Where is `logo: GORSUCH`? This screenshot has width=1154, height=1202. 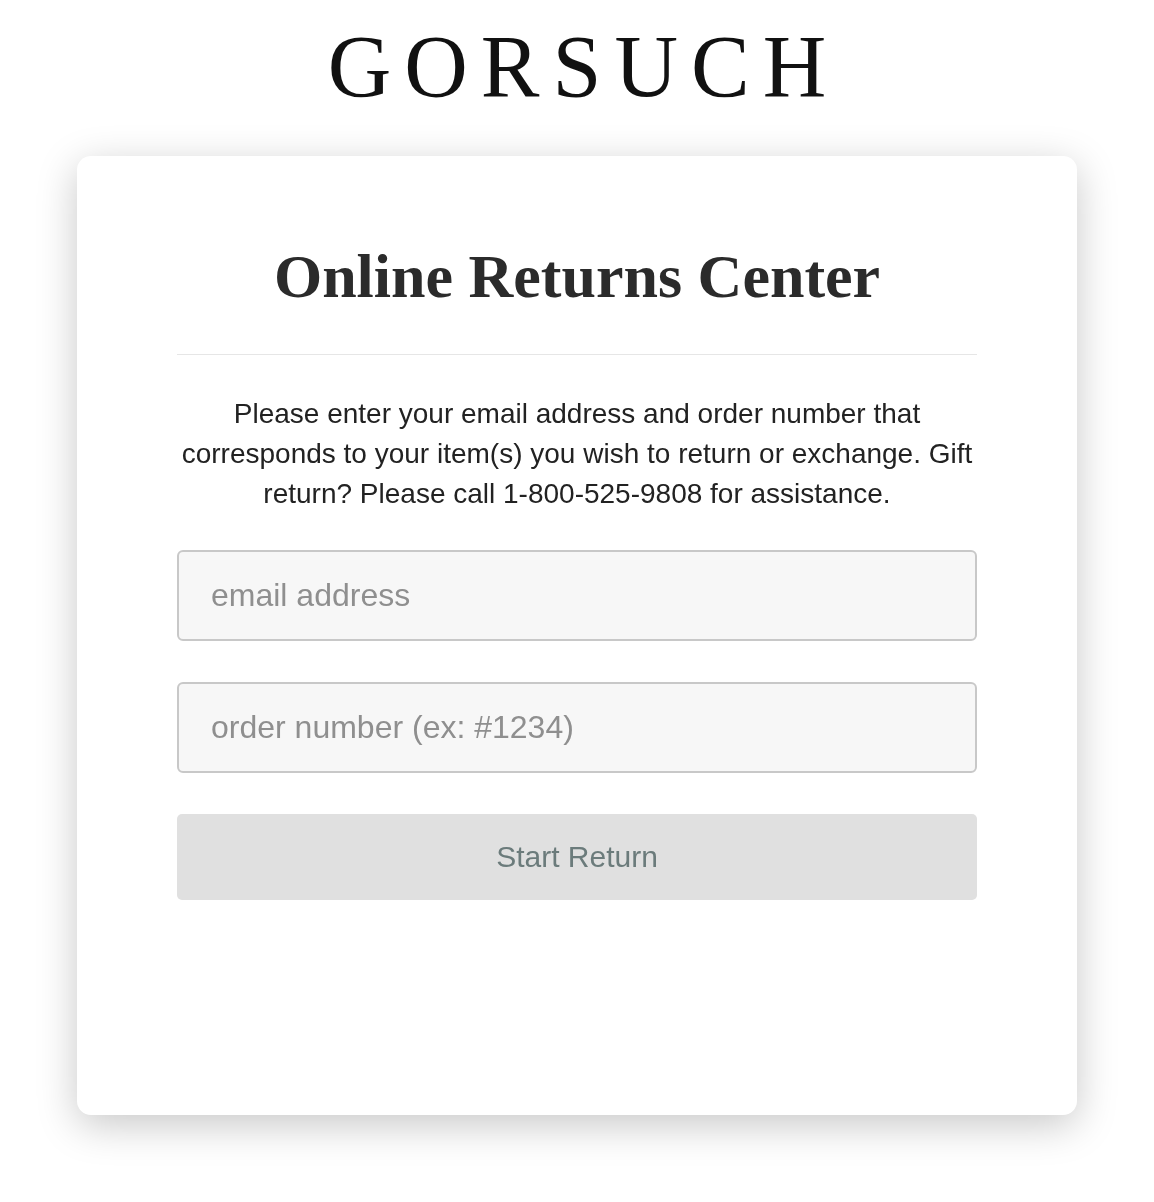 logo: GORSUCH is located at coordinates (583, 67).